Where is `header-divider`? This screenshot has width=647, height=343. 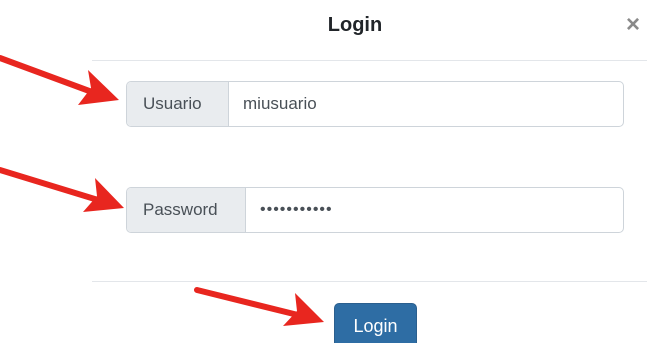
header-divider is located at coordinates (369, 60).